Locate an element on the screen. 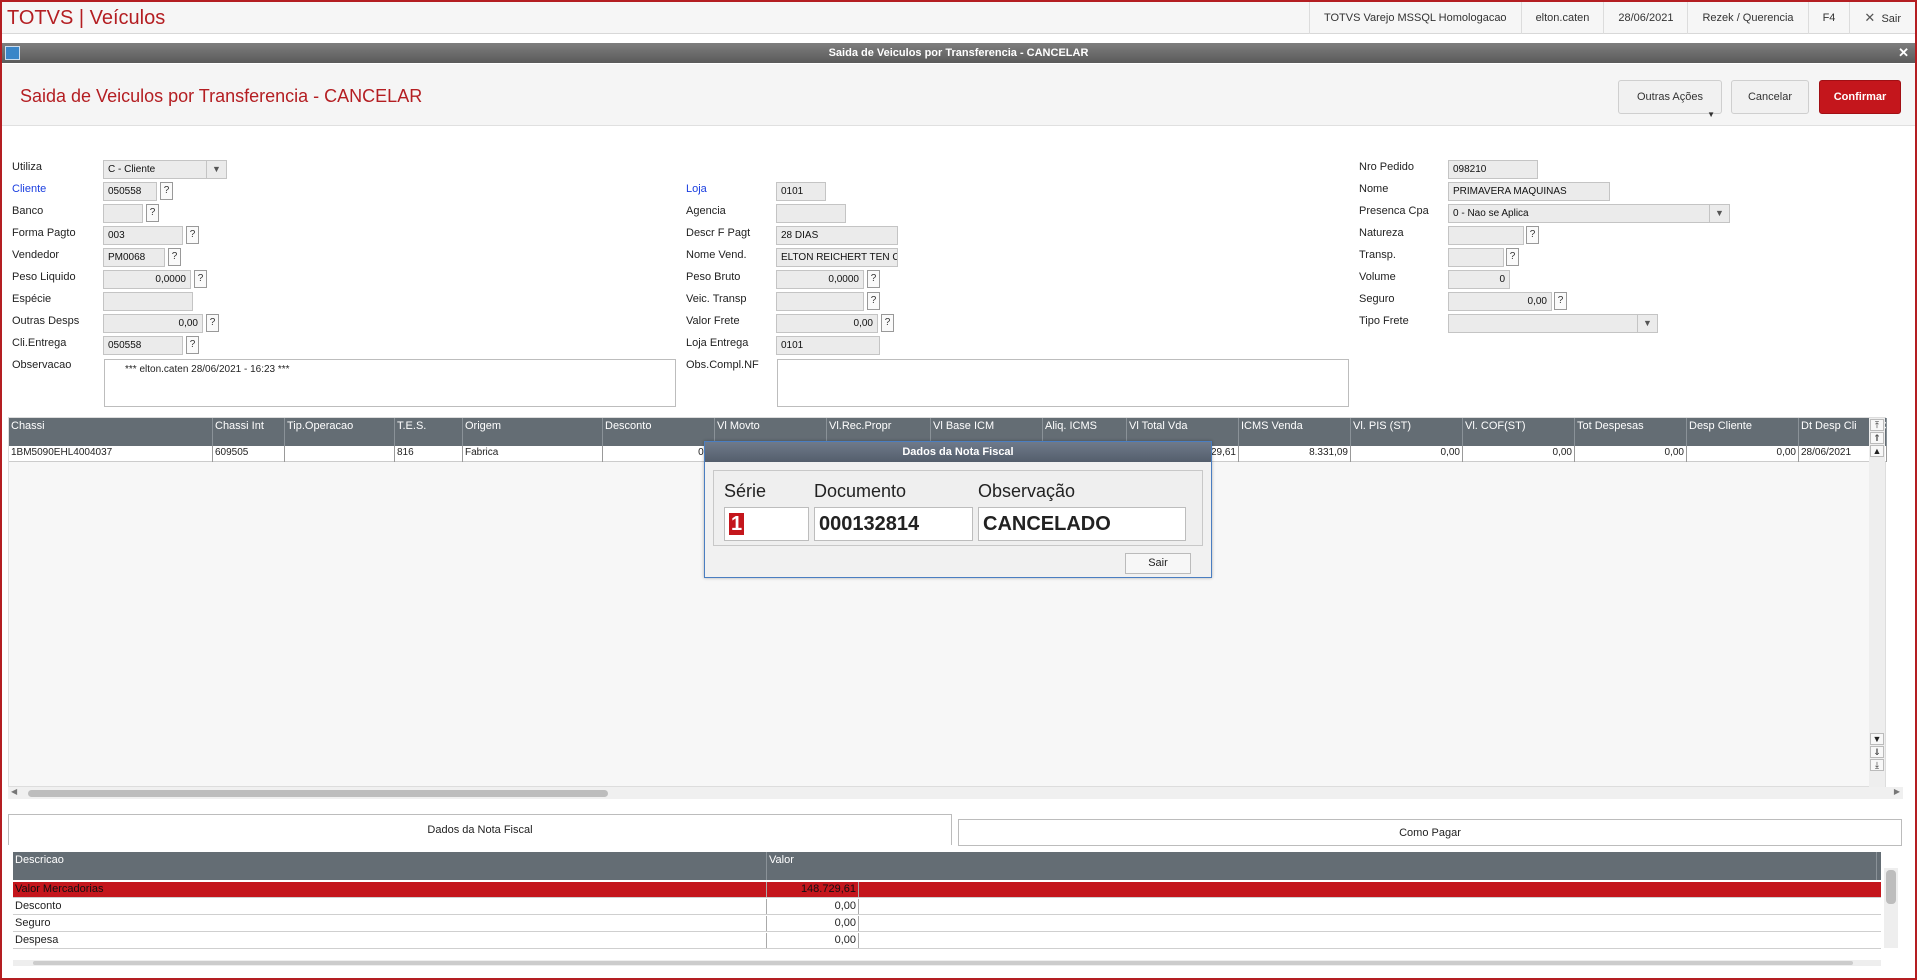 The width and height of the screenshot is (1917, 980). dialog-sair-button: Sair is located at coordinates (1158, 563).